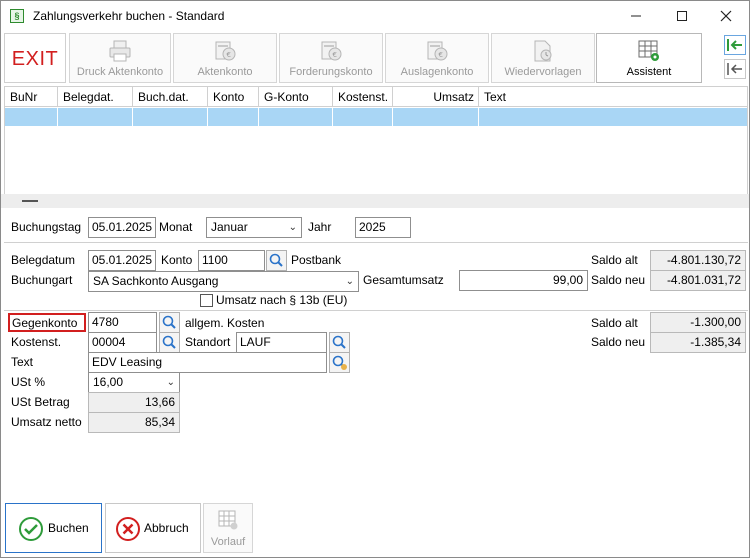 This screenshot has height=558, width=750. Describe the element at coordinates (735, 69) in the screenshot. I see `nav-out-button` at that location.